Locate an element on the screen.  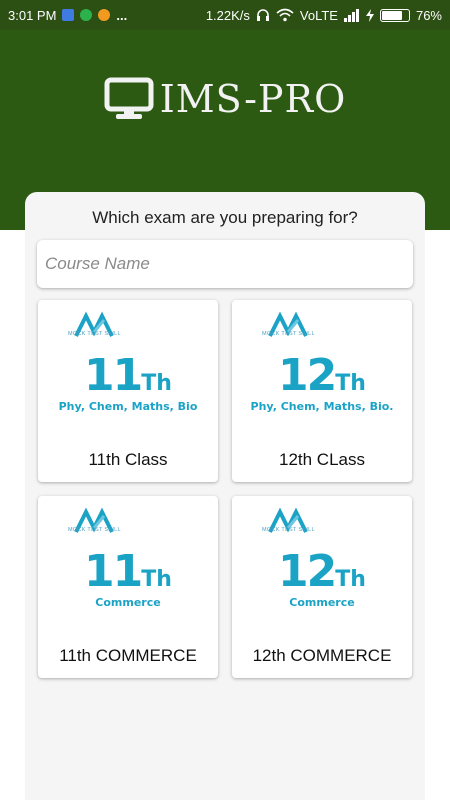
subjects-text: Phy, Chem, Maths, Bio is located at coordinates (128, 406).